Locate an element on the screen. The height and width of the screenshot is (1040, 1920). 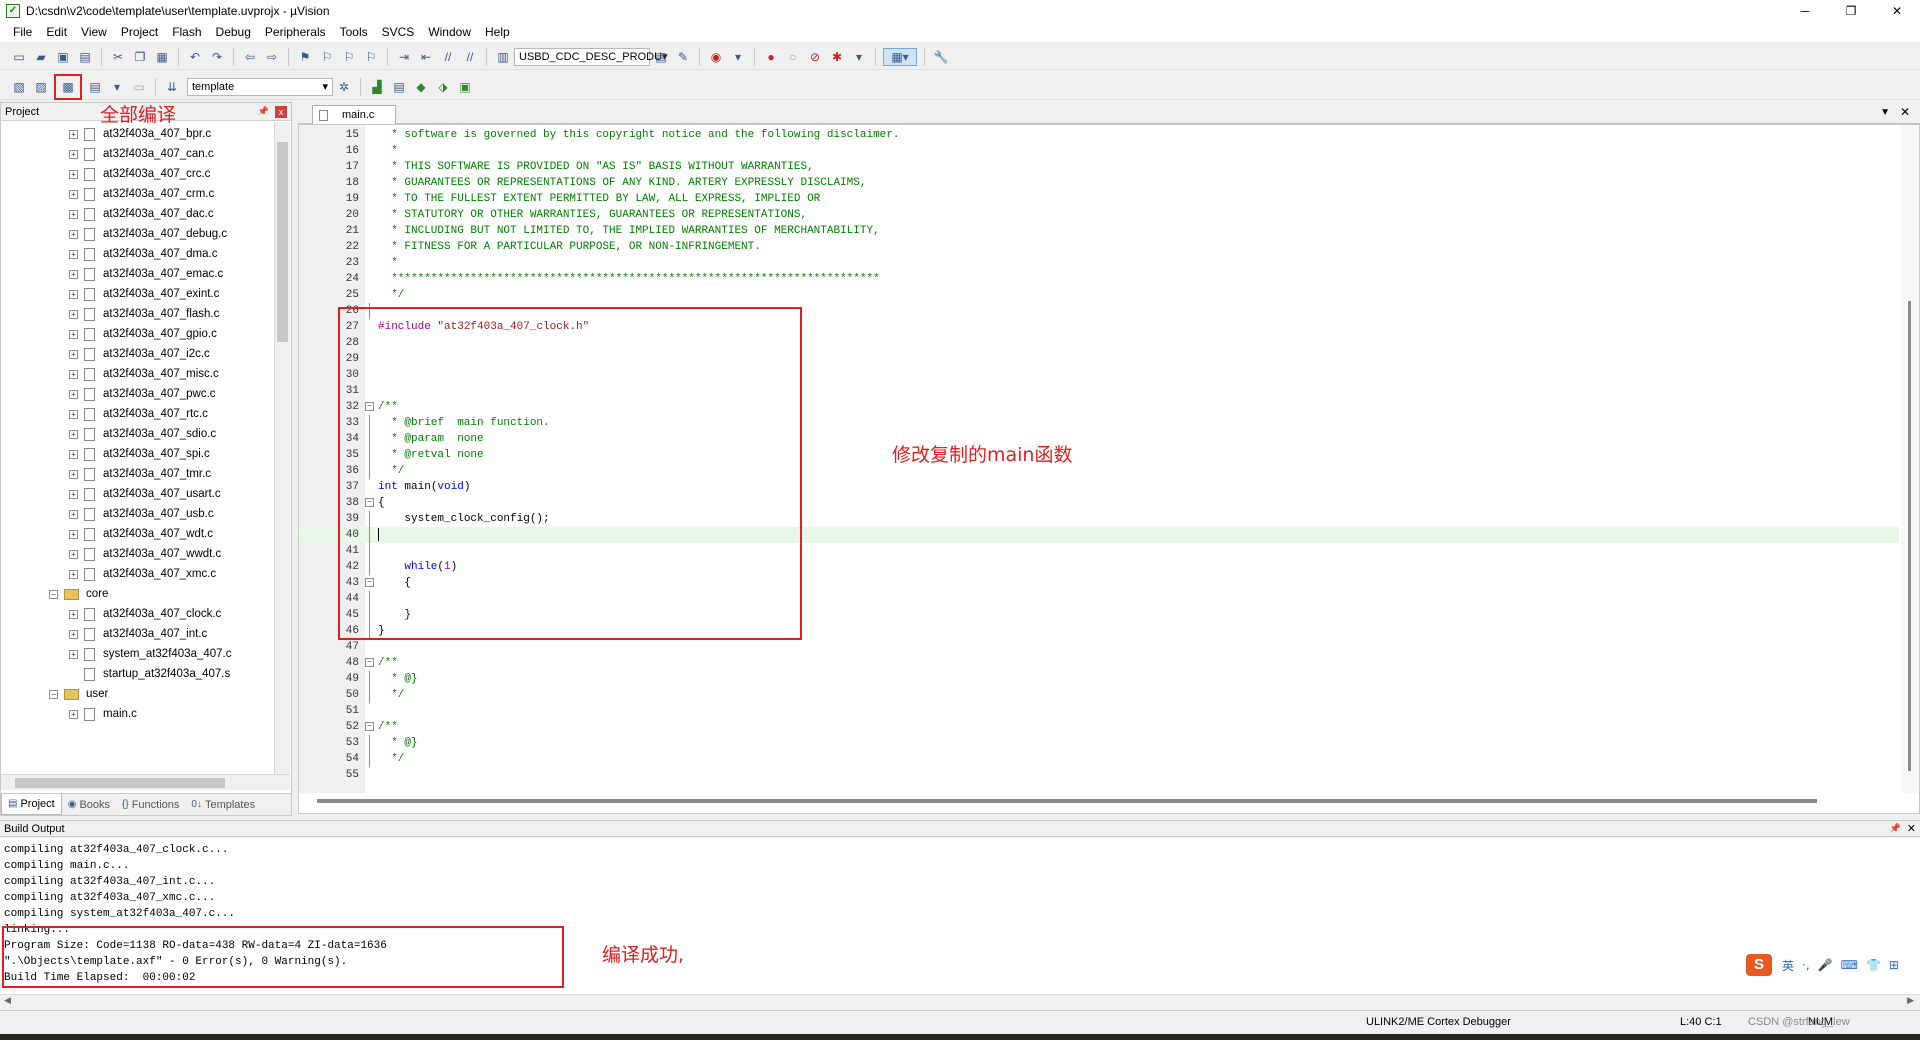
menu-help: Help is located at coordinates (497, 32).